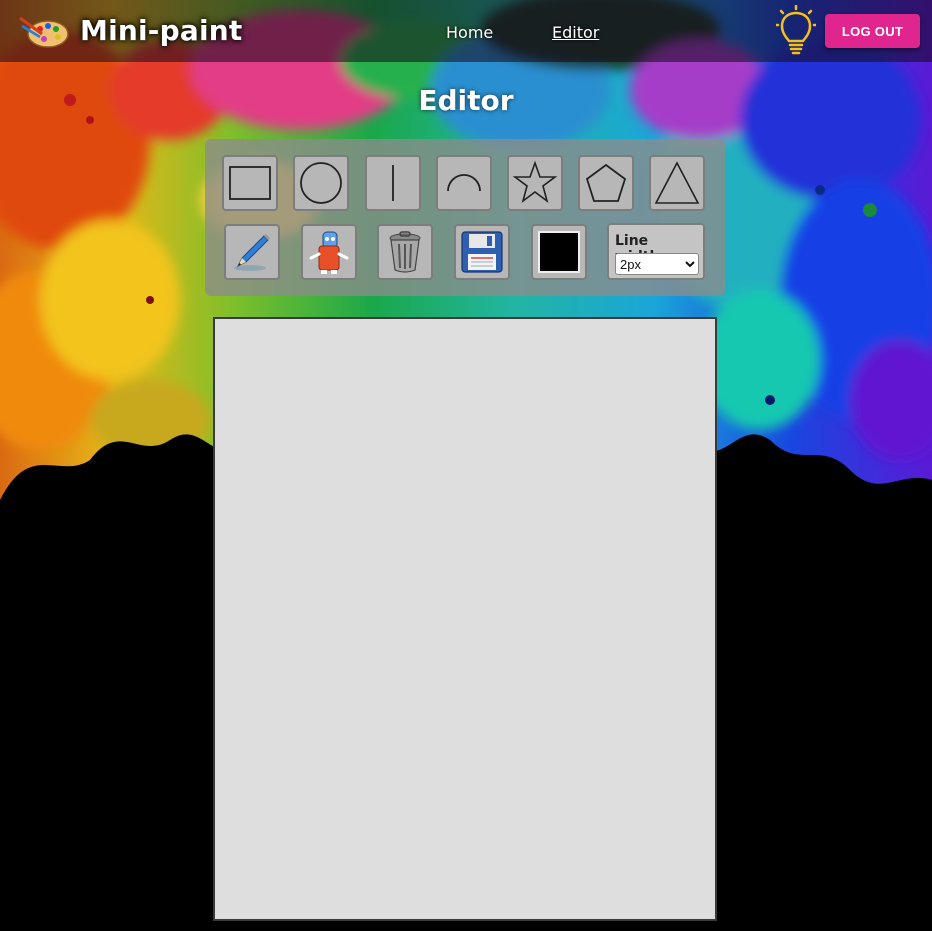  I want to click on triangle-icon, so click(677, 182).